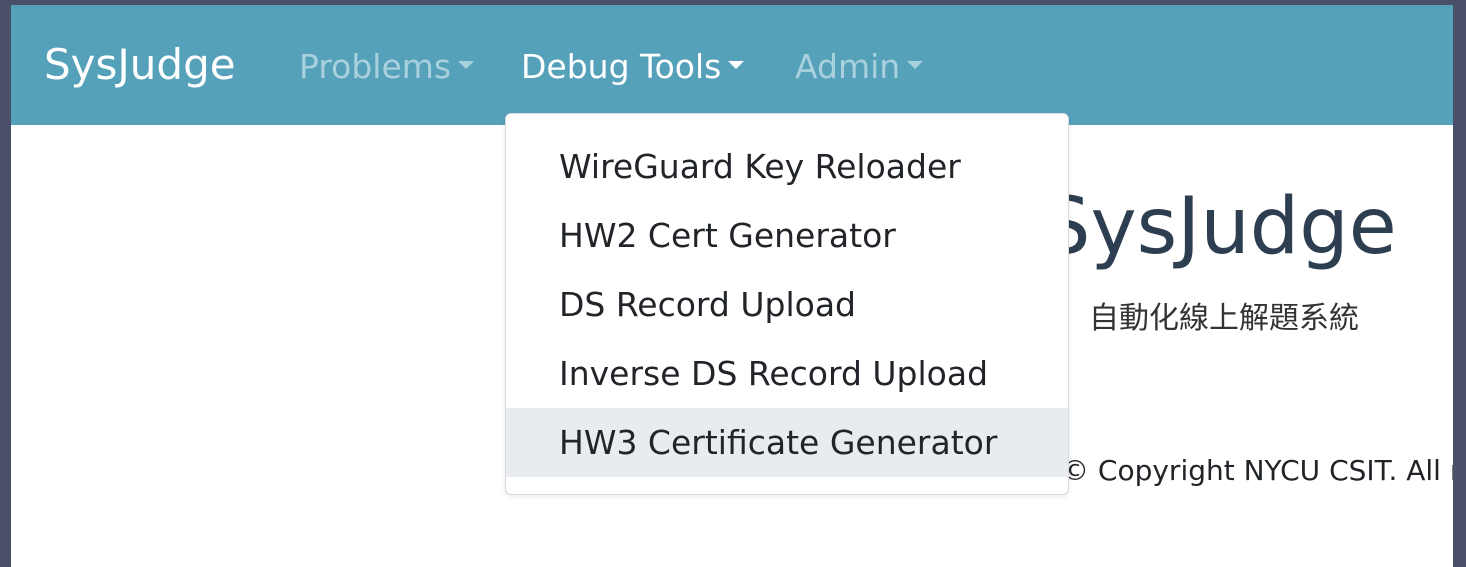  Describe the element at coordinates (375, 66) in the screenshot. I see `nav-item-problems-label: Problems` at that location.